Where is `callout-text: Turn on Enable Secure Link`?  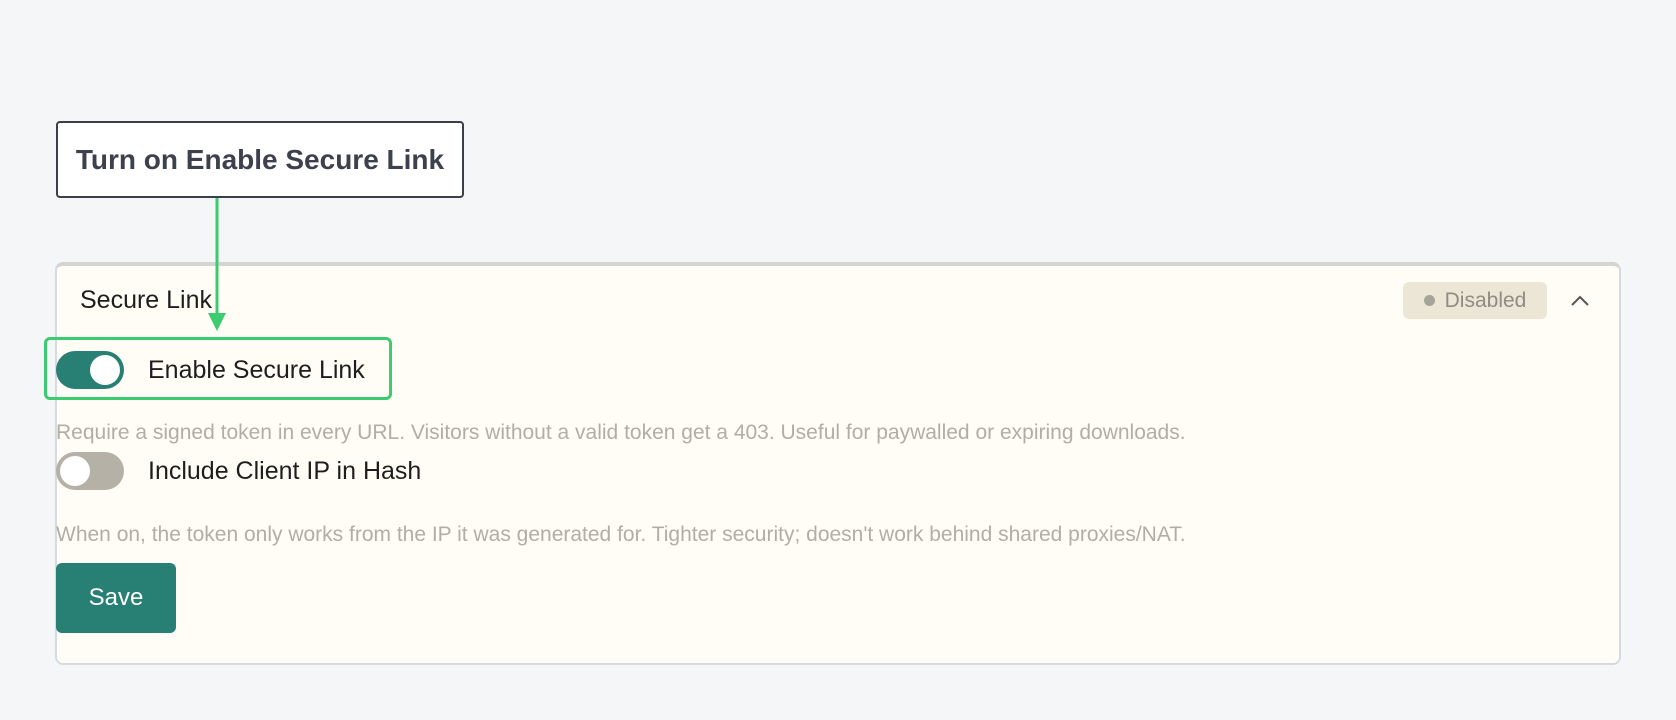 callout-text: Turn on Enable Secure Link is located at coordinates (260, 159).